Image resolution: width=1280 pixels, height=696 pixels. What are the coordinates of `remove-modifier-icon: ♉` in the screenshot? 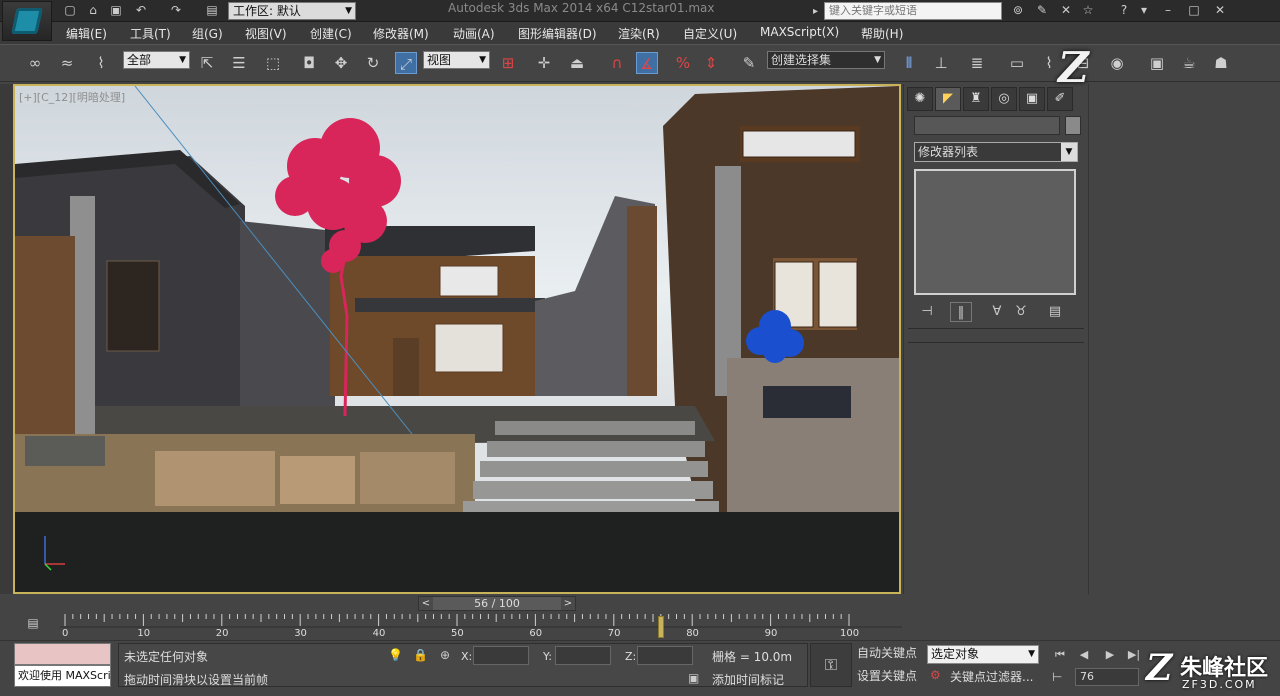 It's located at (1021, 312).